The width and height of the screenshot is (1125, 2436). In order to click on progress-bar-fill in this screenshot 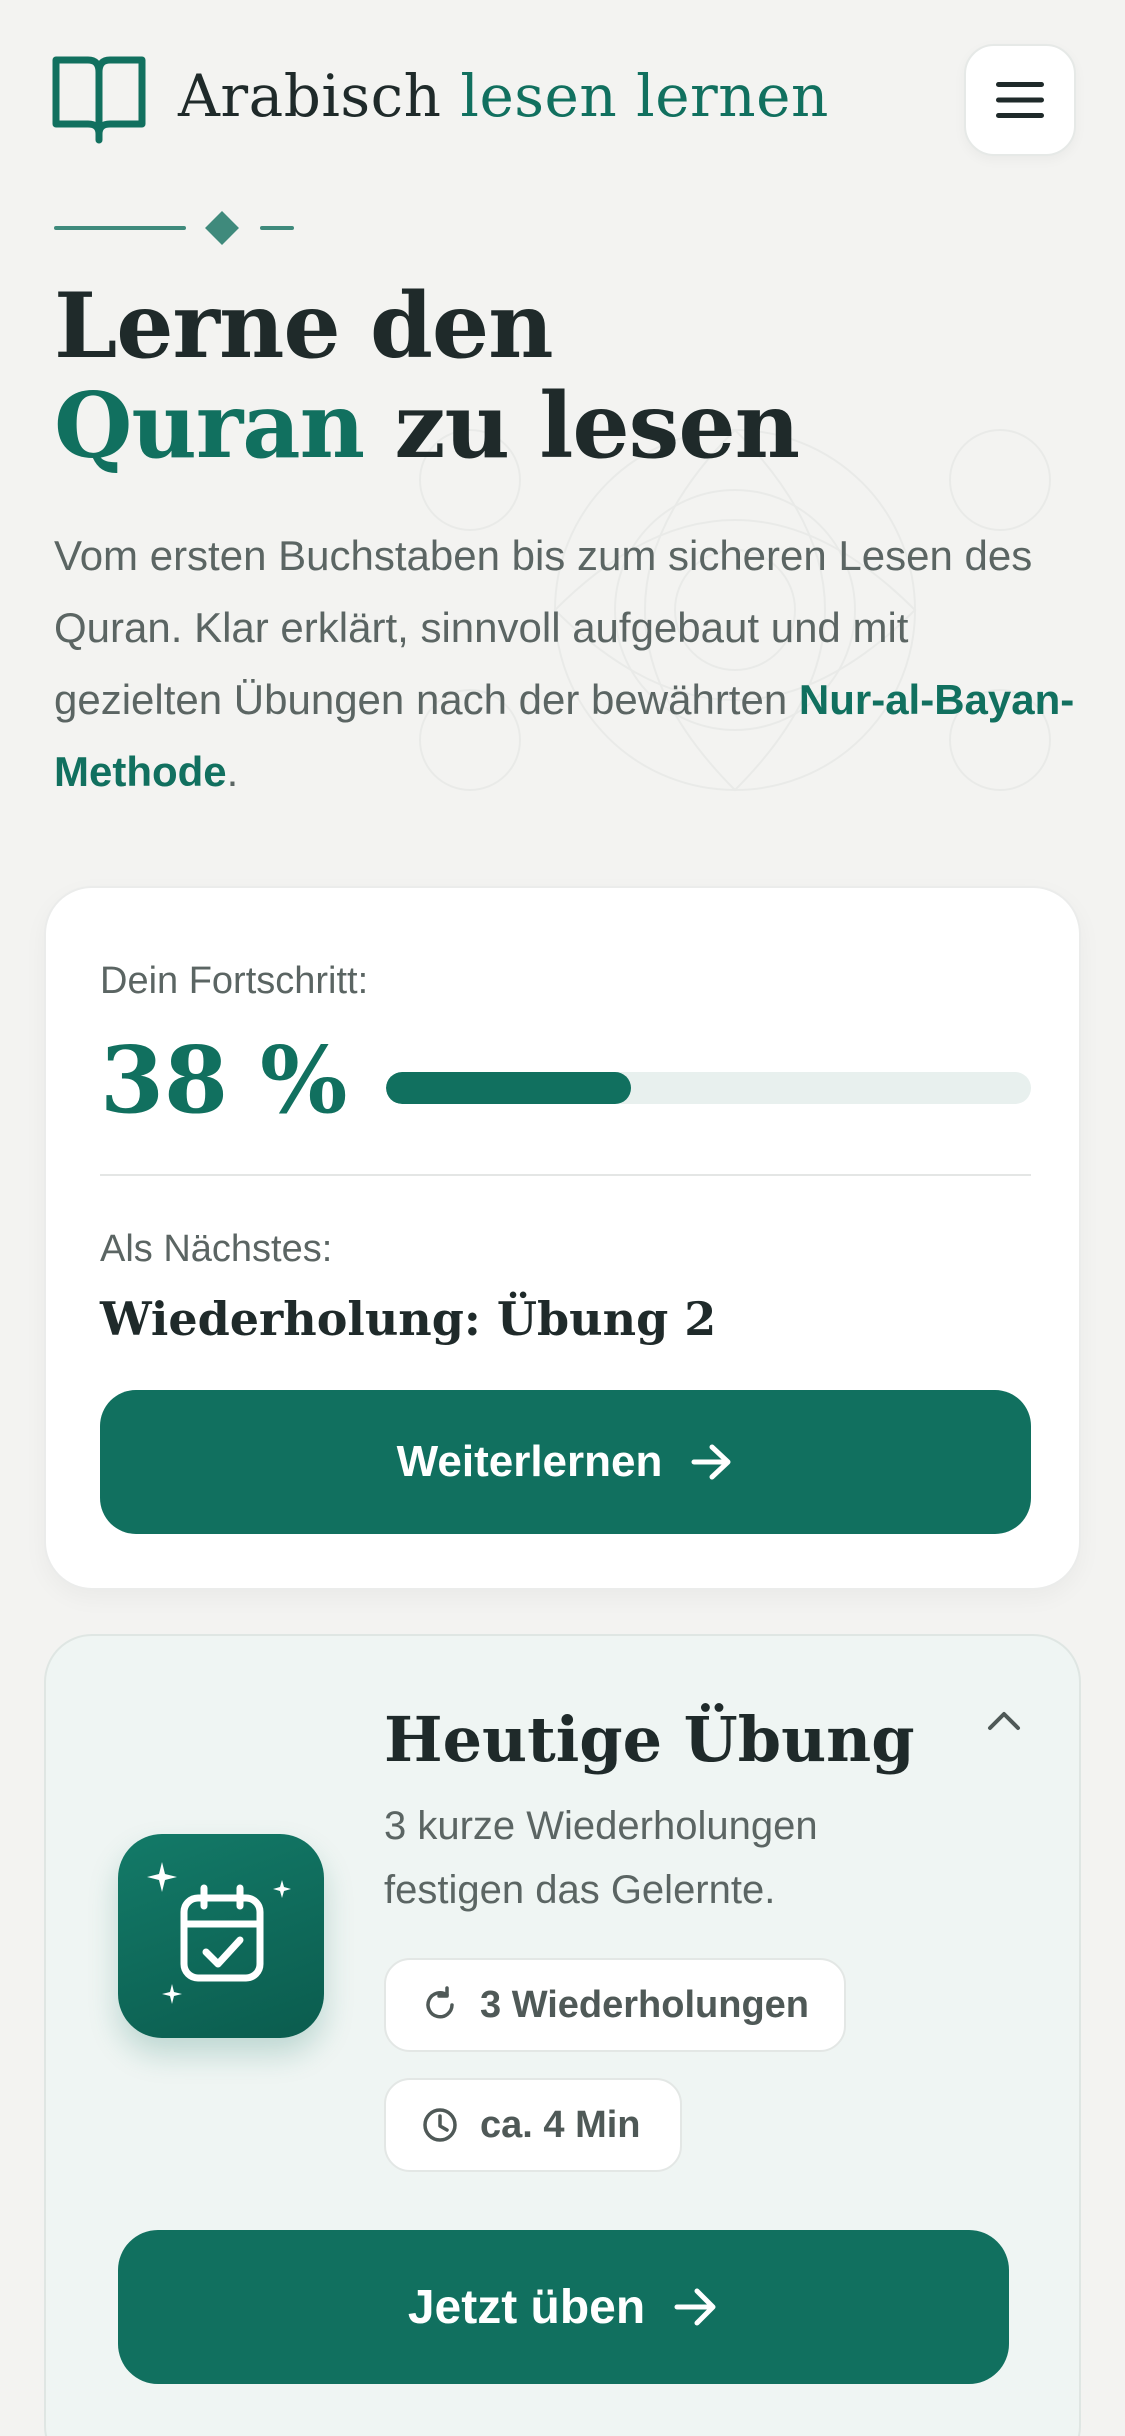, I will do `click(509, 1088)`.